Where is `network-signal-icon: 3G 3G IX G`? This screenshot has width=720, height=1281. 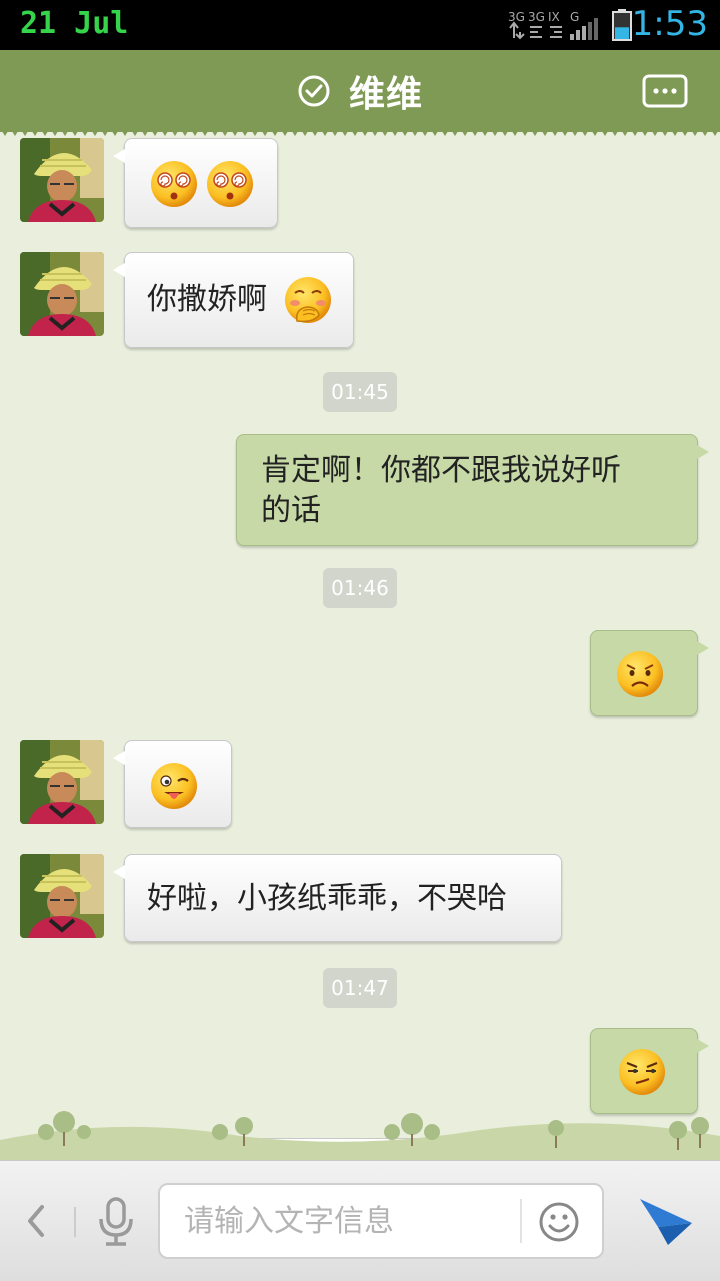
network-signal-icon: 3G 3G IX G is located at coordinates (553, 25).